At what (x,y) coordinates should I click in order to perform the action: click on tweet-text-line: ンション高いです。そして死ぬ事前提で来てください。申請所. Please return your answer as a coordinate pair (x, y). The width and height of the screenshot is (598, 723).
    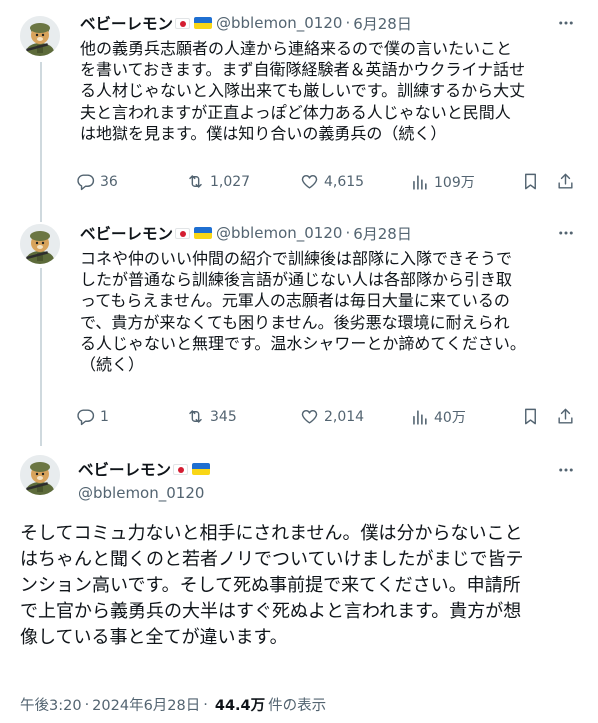
    Looking at the image, I should click on (270, 585).